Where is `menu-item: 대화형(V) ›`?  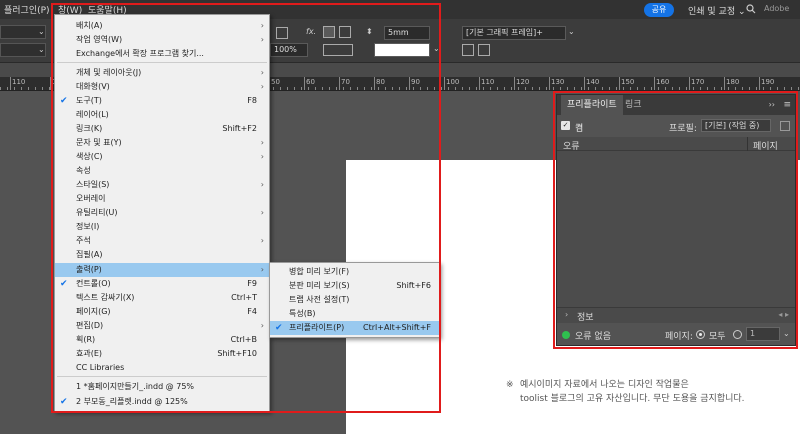 menu-item: 대화형(V) › is located at coordinates (162, 87).